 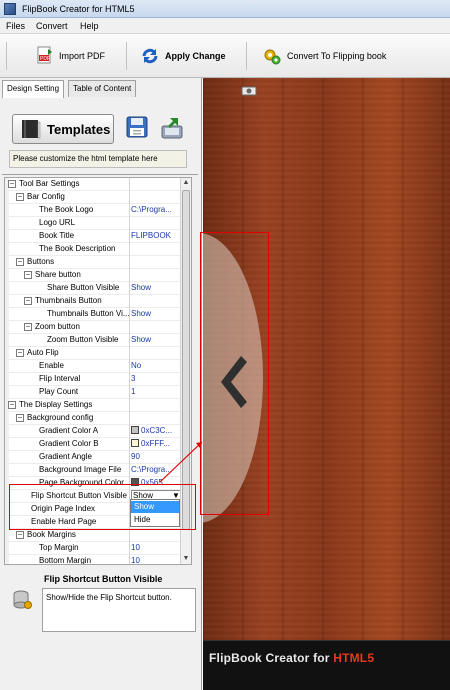 What do you see at coordinates (68, 300) in the screenshot?
I see `property-name: Thumbnails Button` at bounding box center [68, 300].